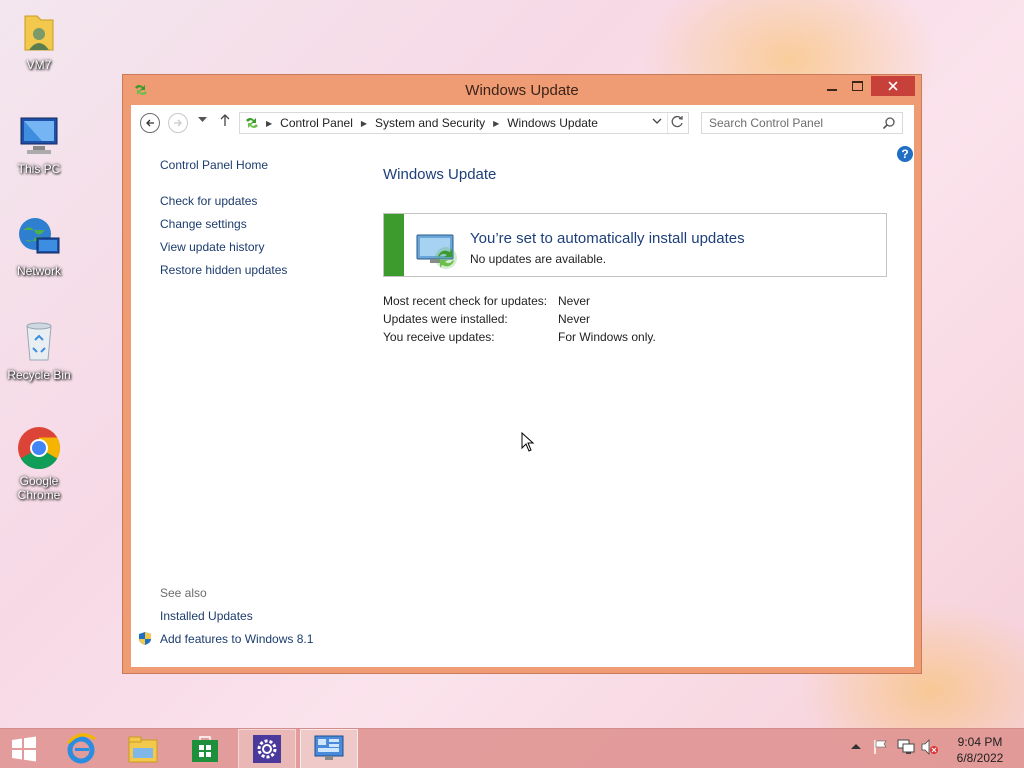 The image size is (1024, 768). I want to click on user-folder-icon, so click(39, 33).